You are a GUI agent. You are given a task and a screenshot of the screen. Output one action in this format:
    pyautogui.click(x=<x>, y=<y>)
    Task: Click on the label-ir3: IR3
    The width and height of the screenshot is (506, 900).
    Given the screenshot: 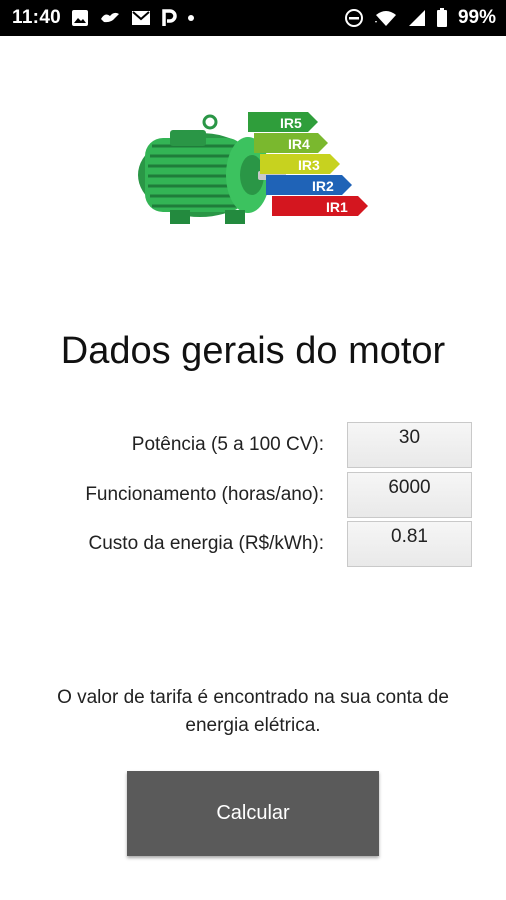 What is the action you would take?
    pyautogui.click(x=309, y=165)
    